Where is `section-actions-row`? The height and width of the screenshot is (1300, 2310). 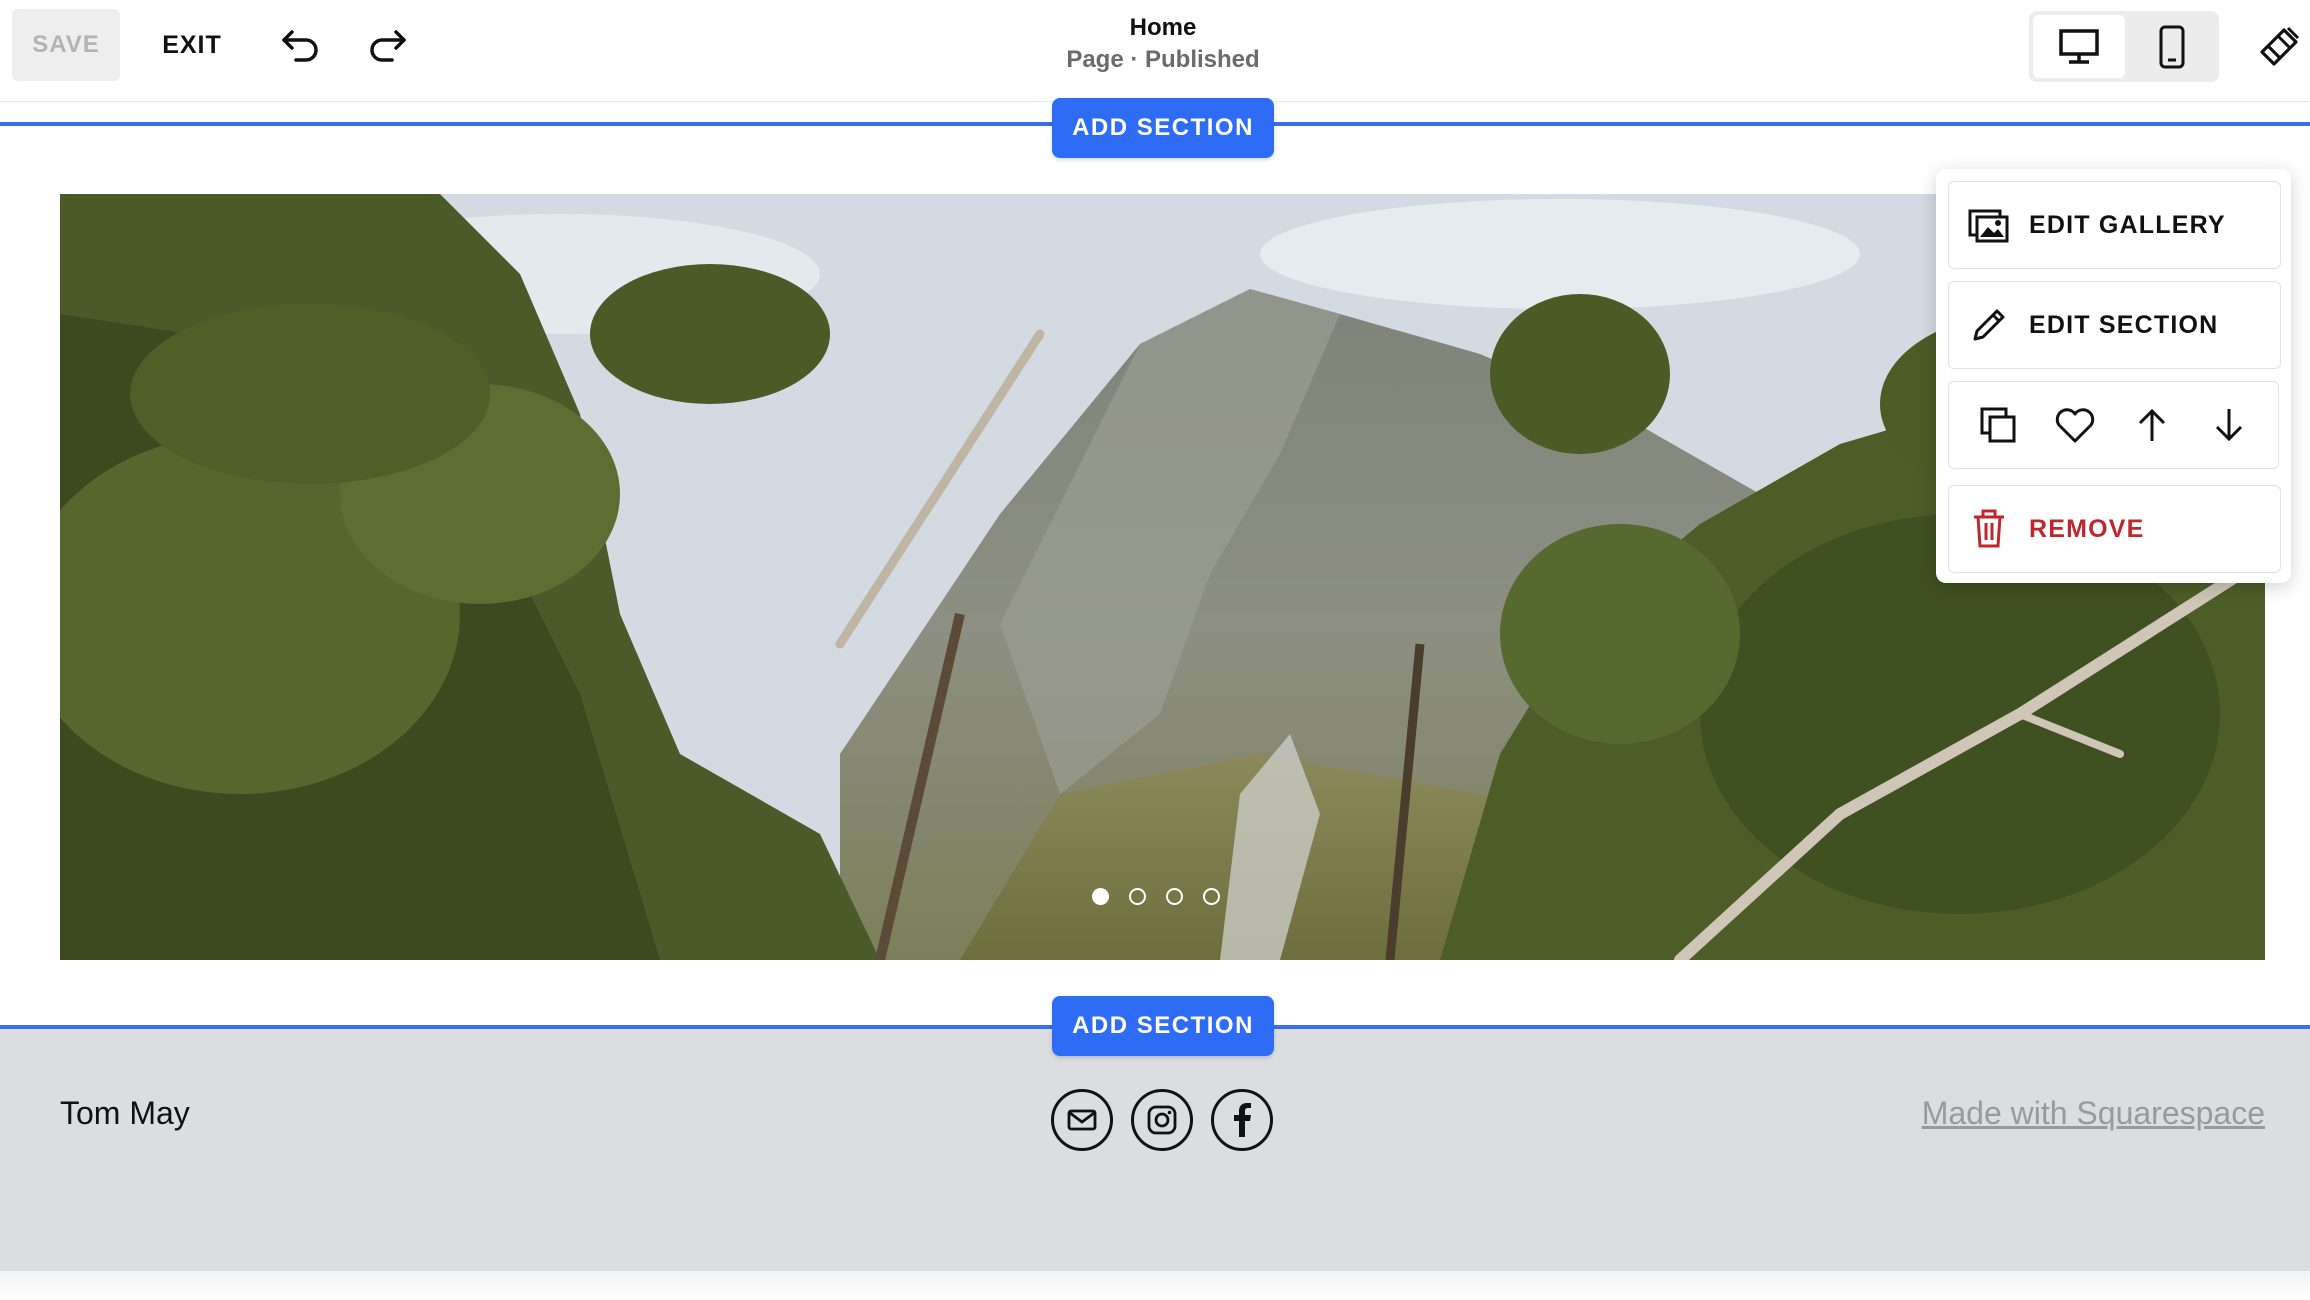
section-actions-row is located at coordinates (2113, 425).